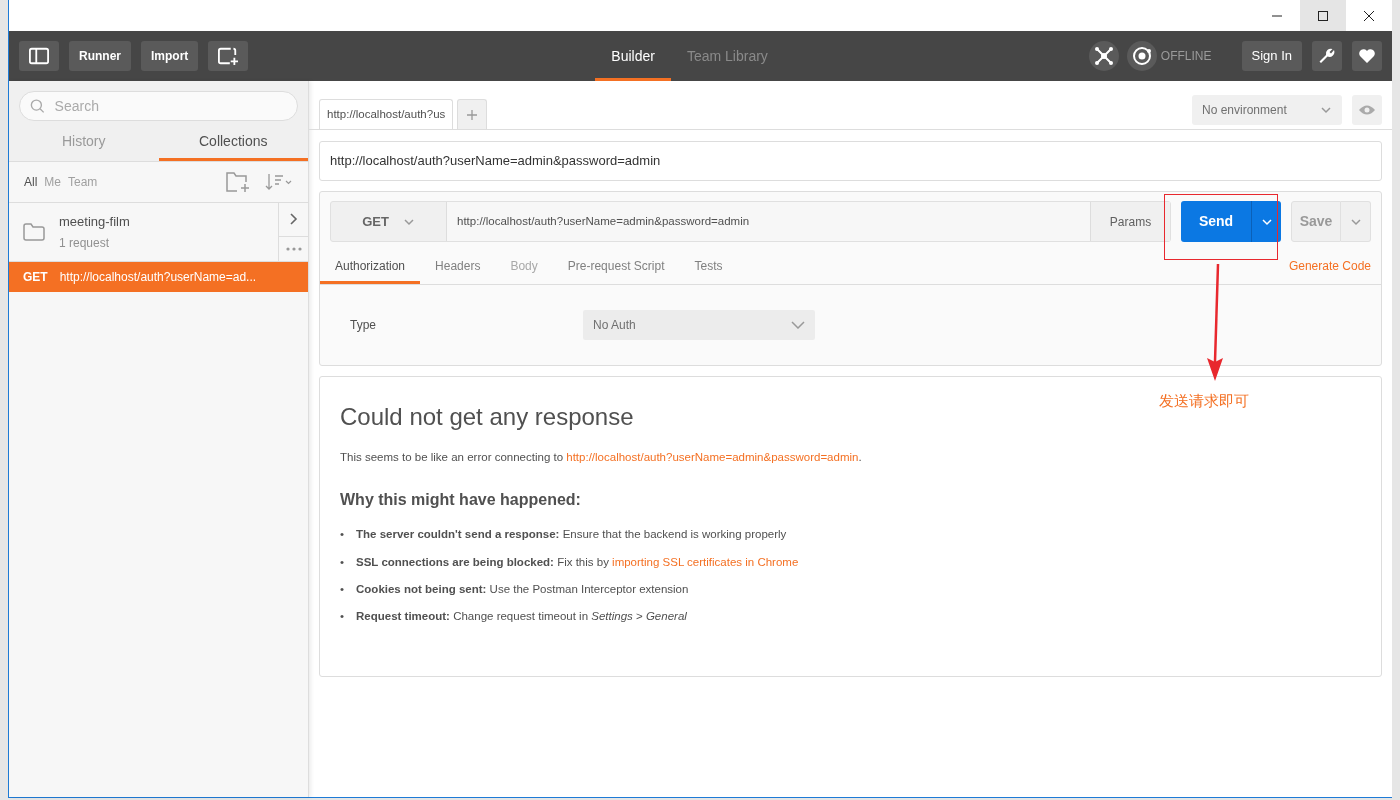 Image resolution: width=1400 pixels, height=800 pixels. Describe the element at coordinates (1367, 110) in the screenshot. I see `eye-icon` at that location.